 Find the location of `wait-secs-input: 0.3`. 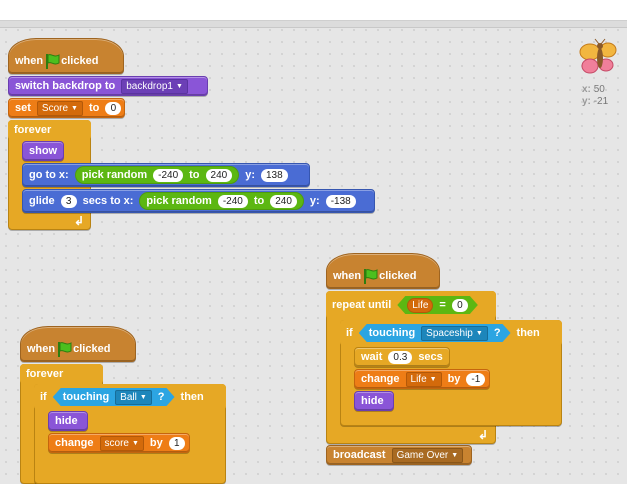

wait-secs-input: 0.3 is located at coordinates (400, 357).